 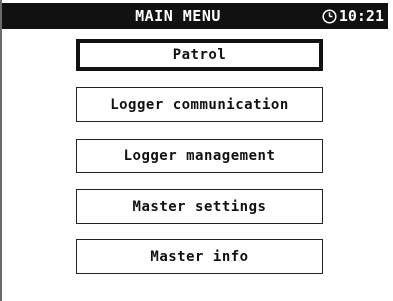 I want to click on clock-icon, so click(x=329, y=16).